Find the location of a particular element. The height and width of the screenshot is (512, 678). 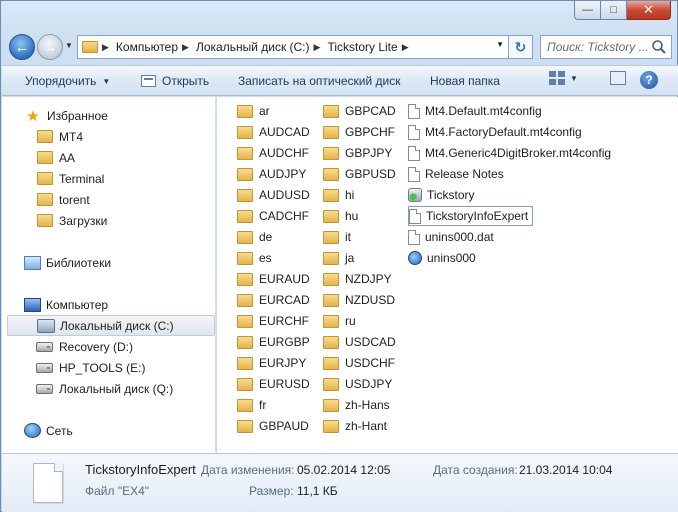

folder-item: GBPJPY is located at coordinates (357, 153).